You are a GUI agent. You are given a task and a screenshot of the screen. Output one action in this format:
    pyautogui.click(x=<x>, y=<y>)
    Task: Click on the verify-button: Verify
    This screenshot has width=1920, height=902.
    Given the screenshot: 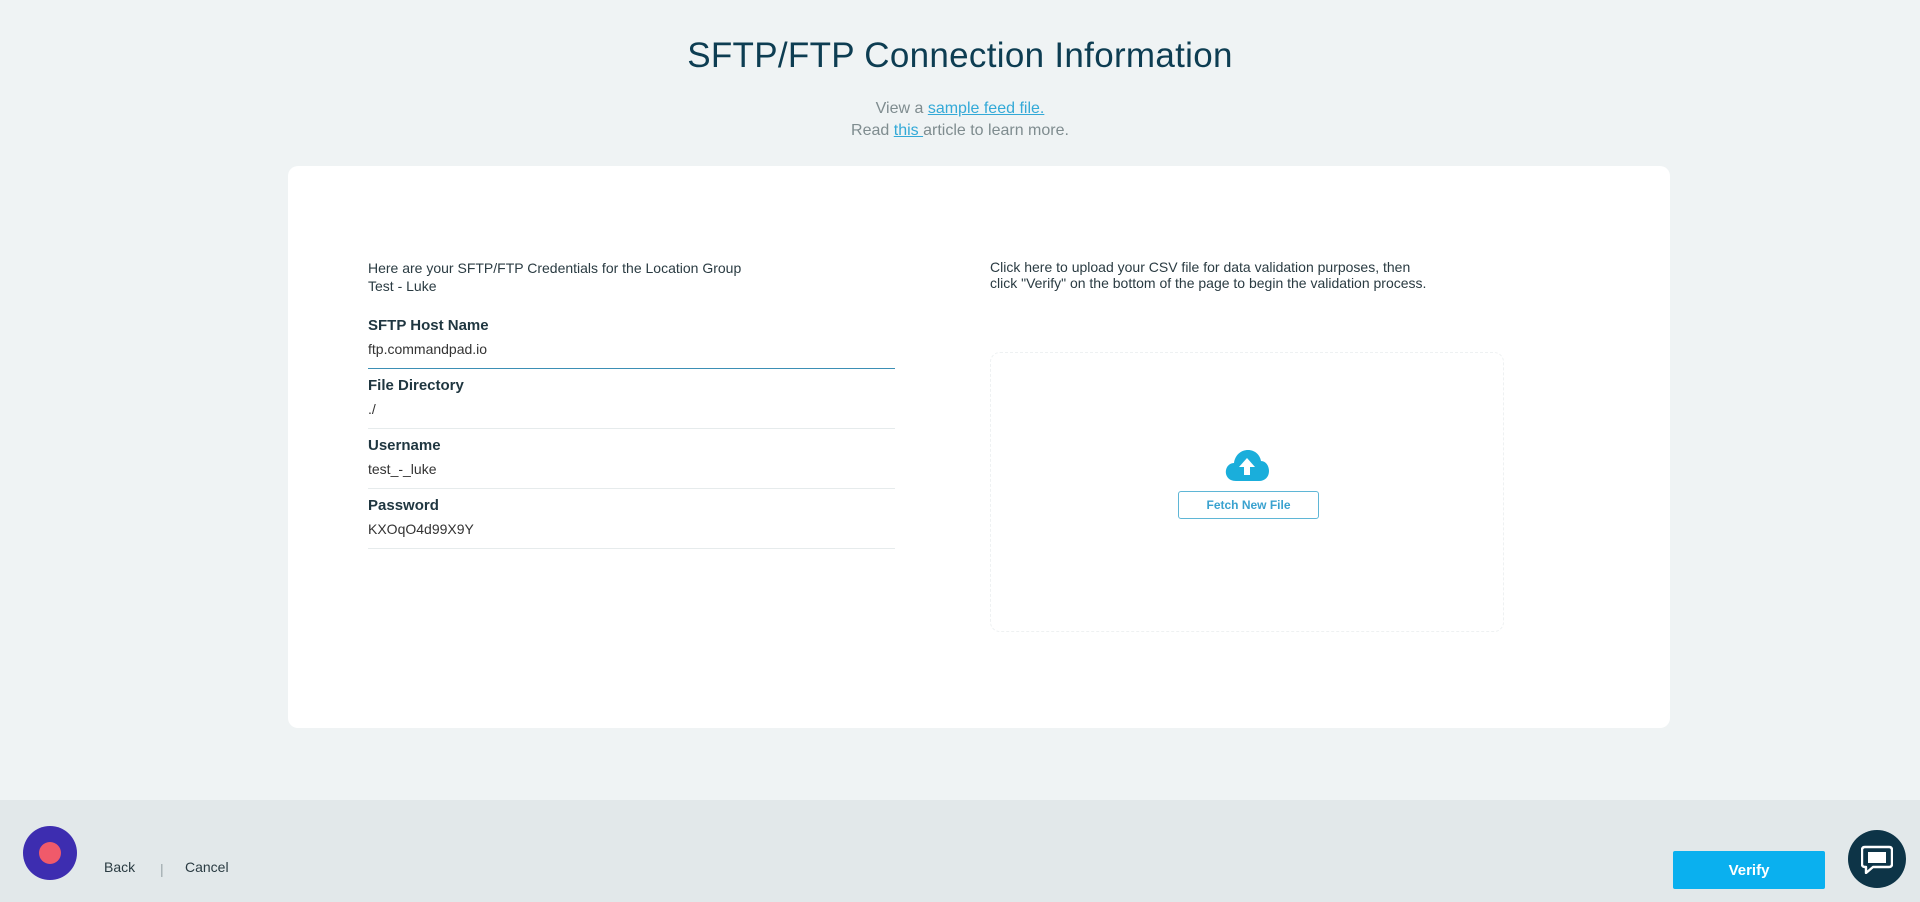 What is the action you would take?
    pyautogui.click(x=1749, y=870)
    